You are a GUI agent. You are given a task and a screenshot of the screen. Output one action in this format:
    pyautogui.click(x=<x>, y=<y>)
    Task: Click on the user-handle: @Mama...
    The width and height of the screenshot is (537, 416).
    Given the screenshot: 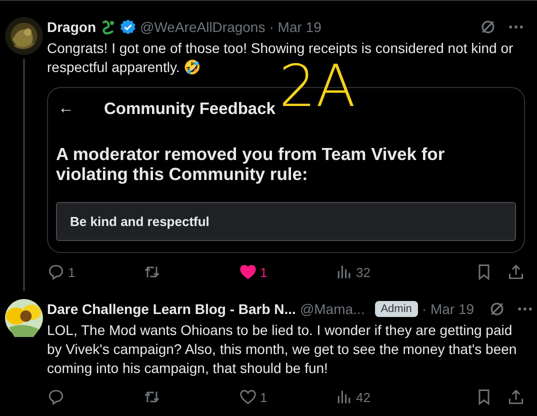 What is the action you would take?
    pyautogui.click(x=332, y=309)
    